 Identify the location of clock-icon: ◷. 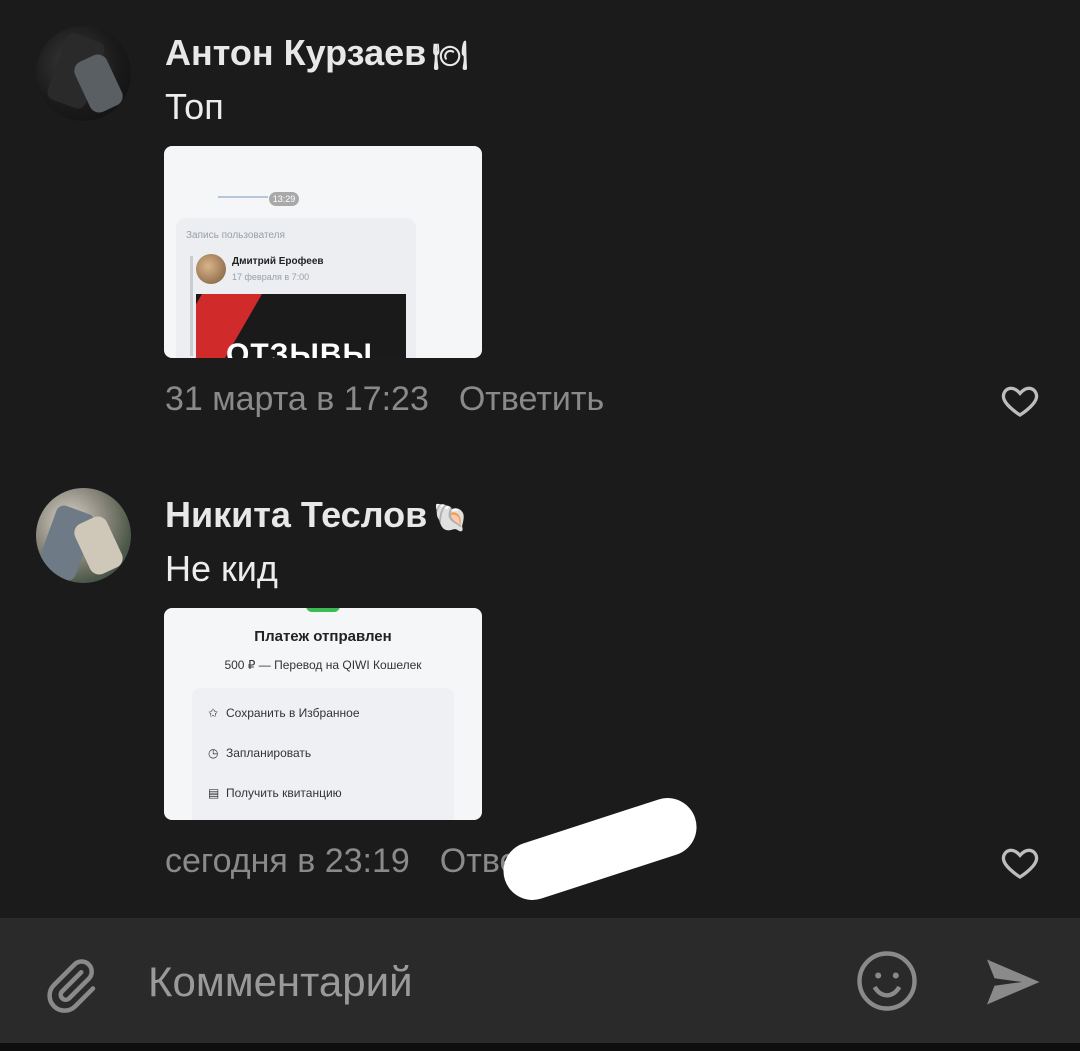
(213, 753).